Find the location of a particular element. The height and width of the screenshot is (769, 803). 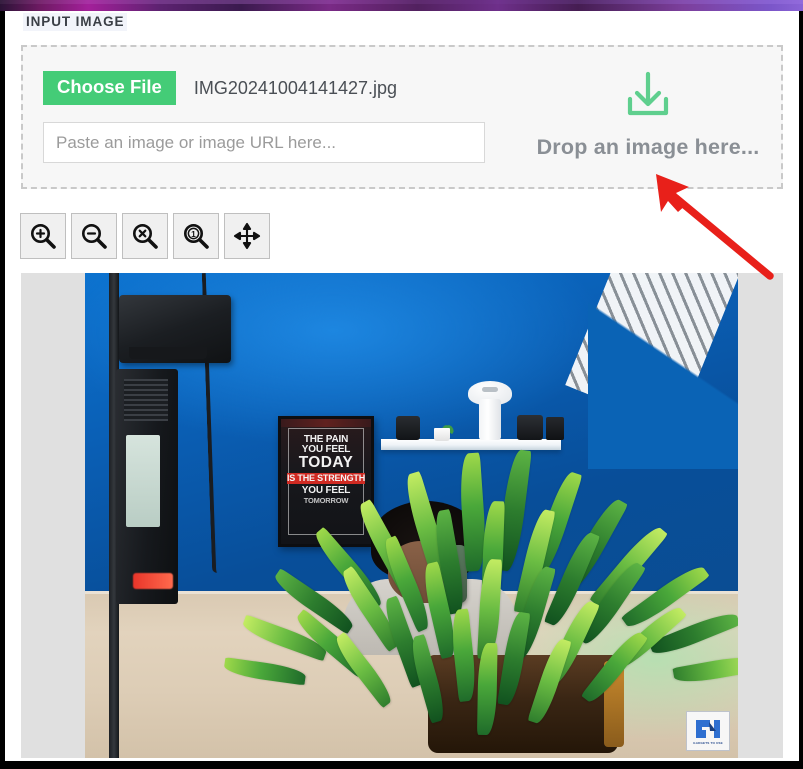

magnifier-plus-icon is located at coordinates (43, 236).